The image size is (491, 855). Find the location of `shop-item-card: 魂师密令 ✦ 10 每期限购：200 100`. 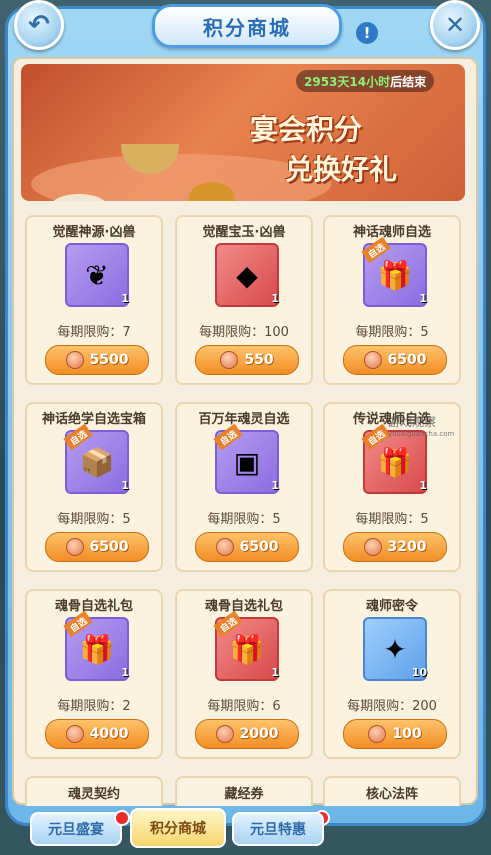

shop-item-card: 魂师密令 ✦ 10 每期限购：200 100 is located at coordinates (392, 674).